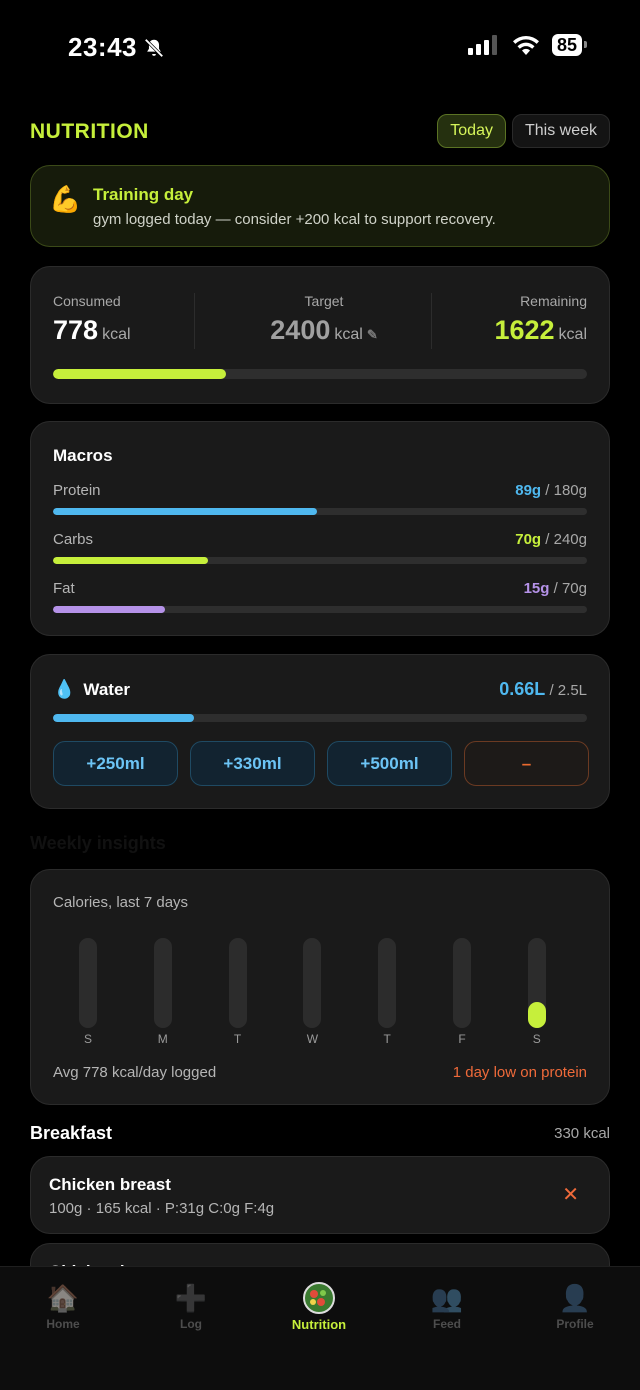  I want to click on period-toggle: Today This week, so click(523, 131).